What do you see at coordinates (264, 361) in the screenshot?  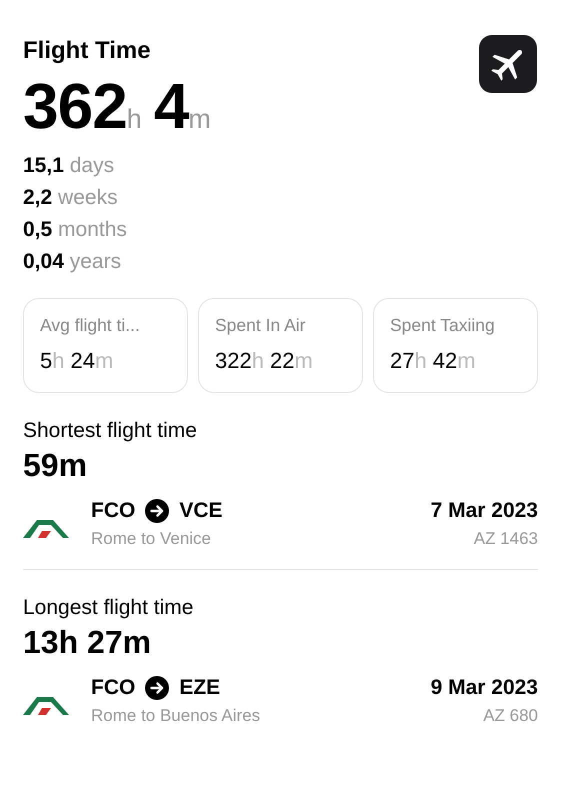 I see `stat-value: 322h 22m` at bounding box center [264, 361].